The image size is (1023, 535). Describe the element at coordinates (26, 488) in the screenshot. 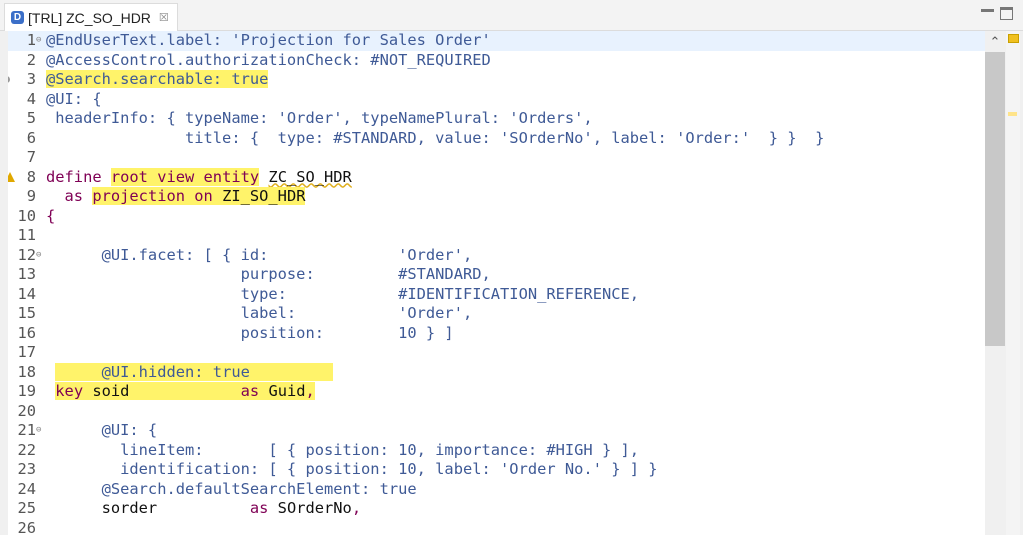

I see `line-number: 24` at that location.